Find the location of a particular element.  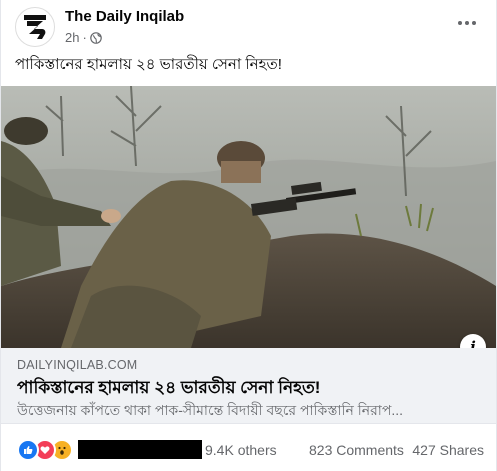

more-options-button is located at coordinates (467, 23).